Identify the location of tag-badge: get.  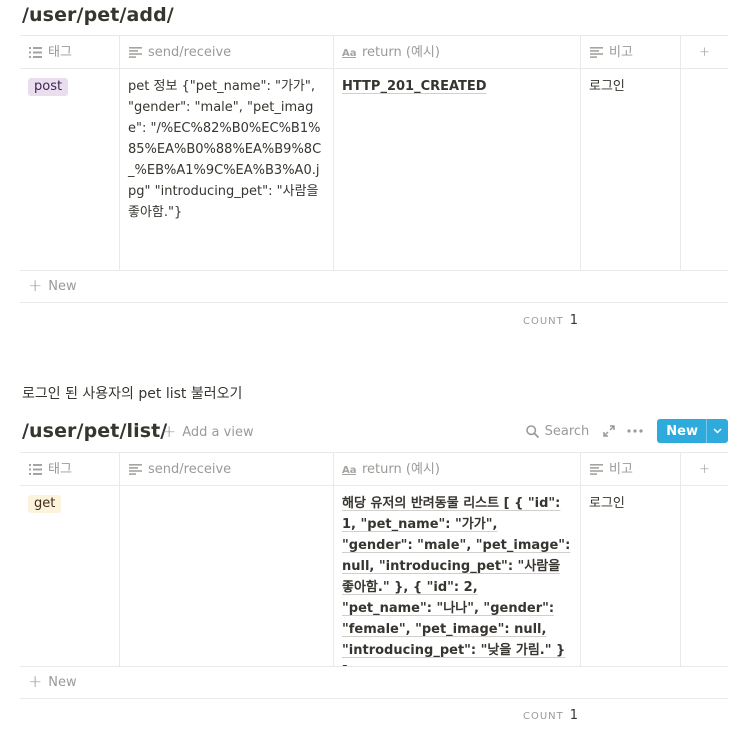
(45, 504).